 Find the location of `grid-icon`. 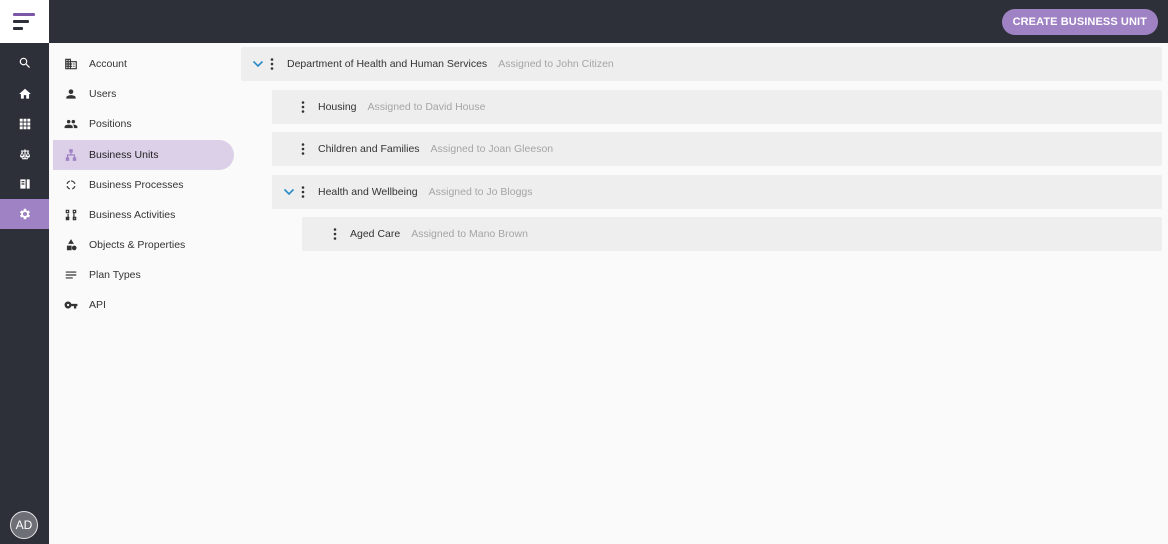

grid-icon is located at coordinates (24, 124).